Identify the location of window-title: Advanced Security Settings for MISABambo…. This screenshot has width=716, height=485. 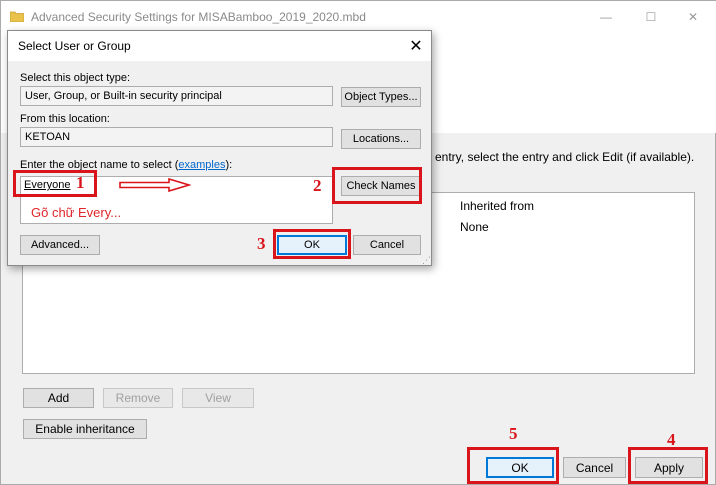
(198, 17).